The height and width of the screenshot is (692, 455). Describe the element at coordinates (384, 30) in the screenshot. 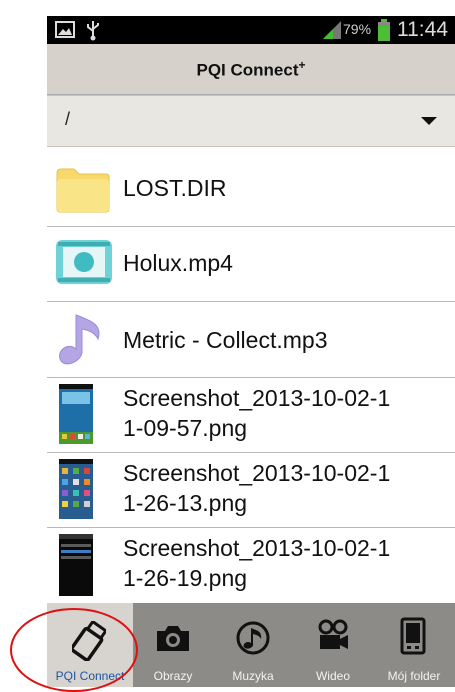

I see `battery-icon` at that location.